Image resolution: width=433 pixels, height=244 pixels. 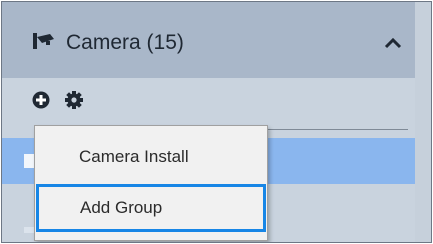 What do you see at coordinates (393, 43) in the screenshot?
I see `chevron-up-icon` at bounding box center [393, 43].